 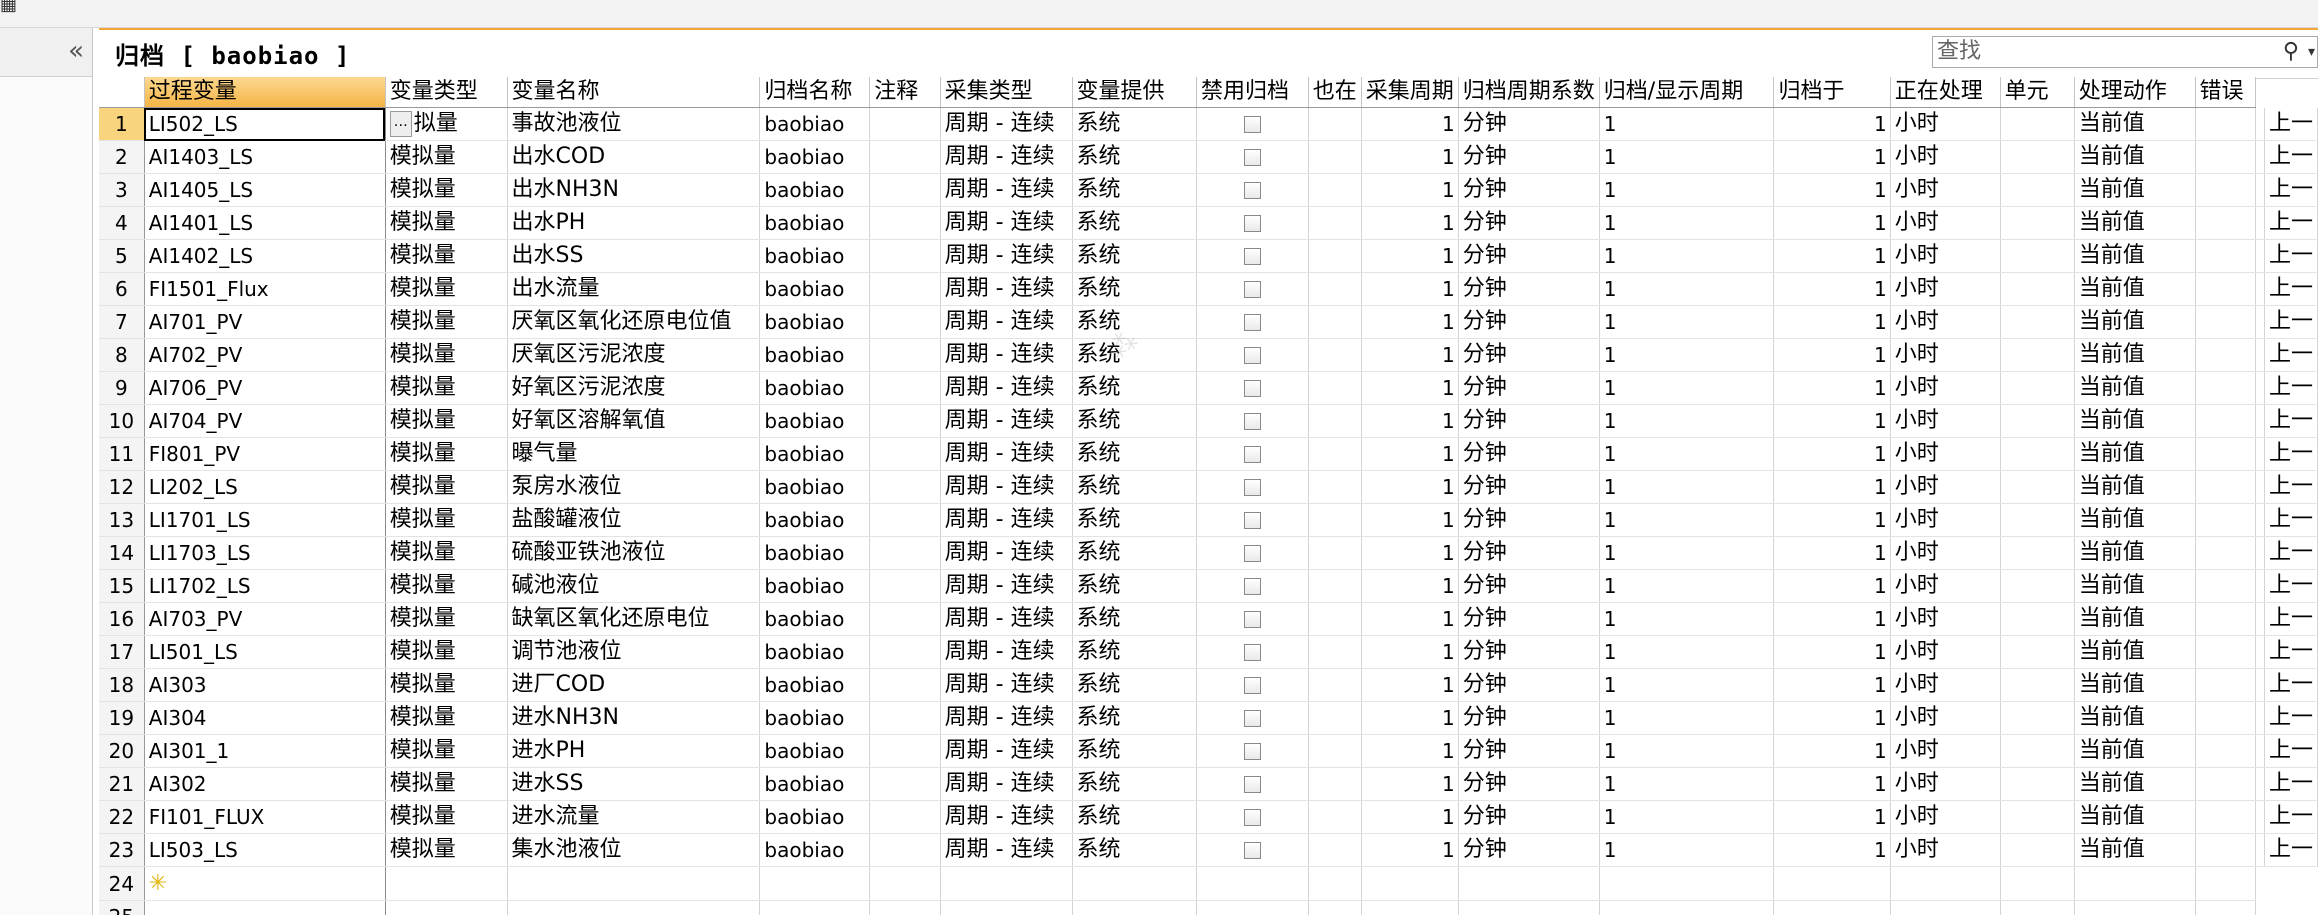 What do you see at coordinates (634, 223) in the screenshot?
I see `variable-name-cell: 出水PH` at bounding box center [634, 223].